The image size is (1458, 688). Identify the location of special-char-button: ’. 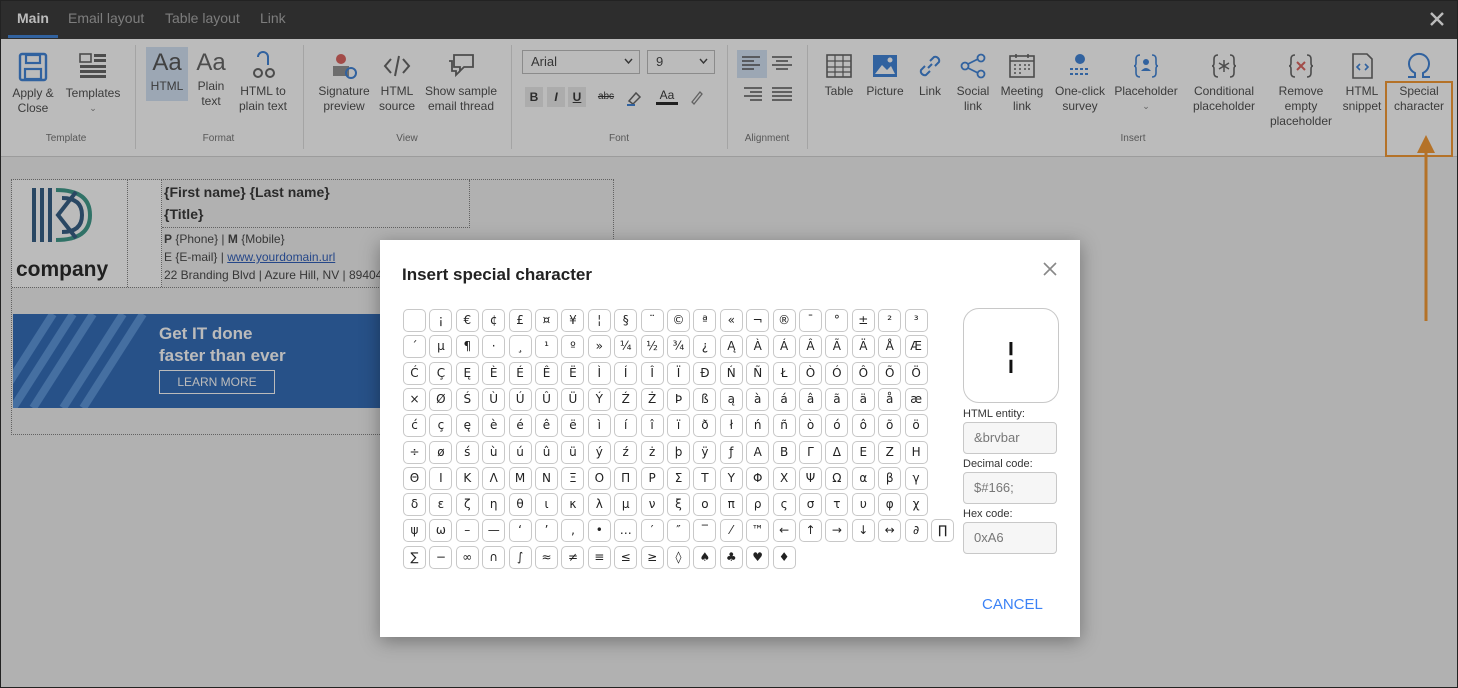
(546, 531).